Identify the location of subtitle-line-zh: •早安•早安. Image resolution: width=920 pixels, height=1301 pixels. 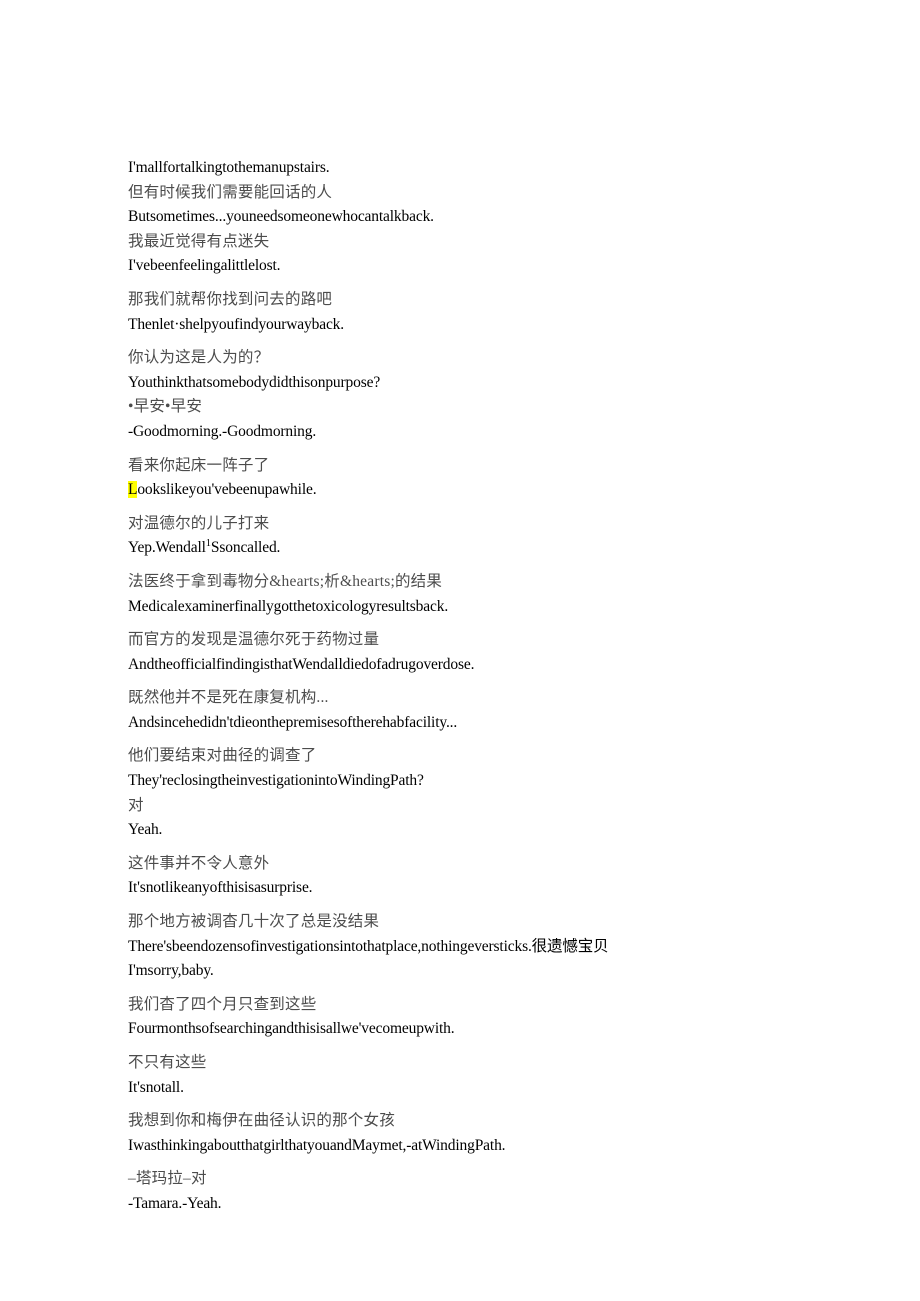
(165, 407).